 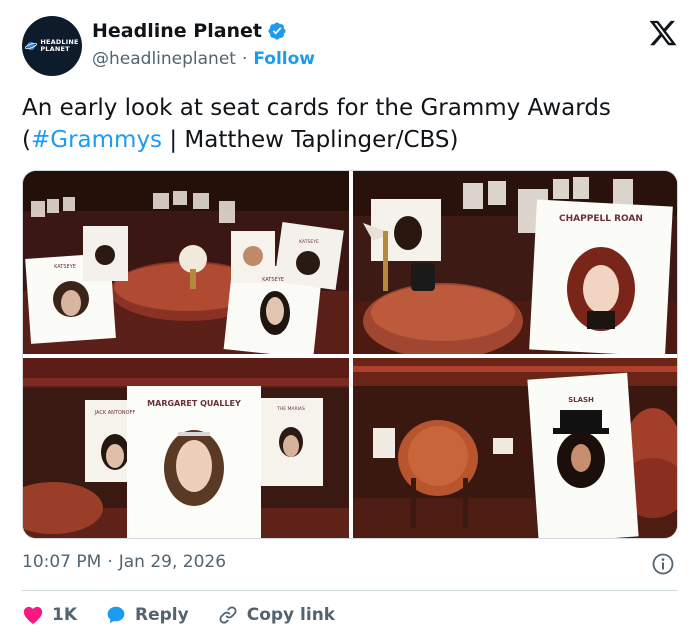 What do you see at coordinates (284, 59) in the screenshot?
I see `follow-button: Follow` at bounding box center [284, 59].